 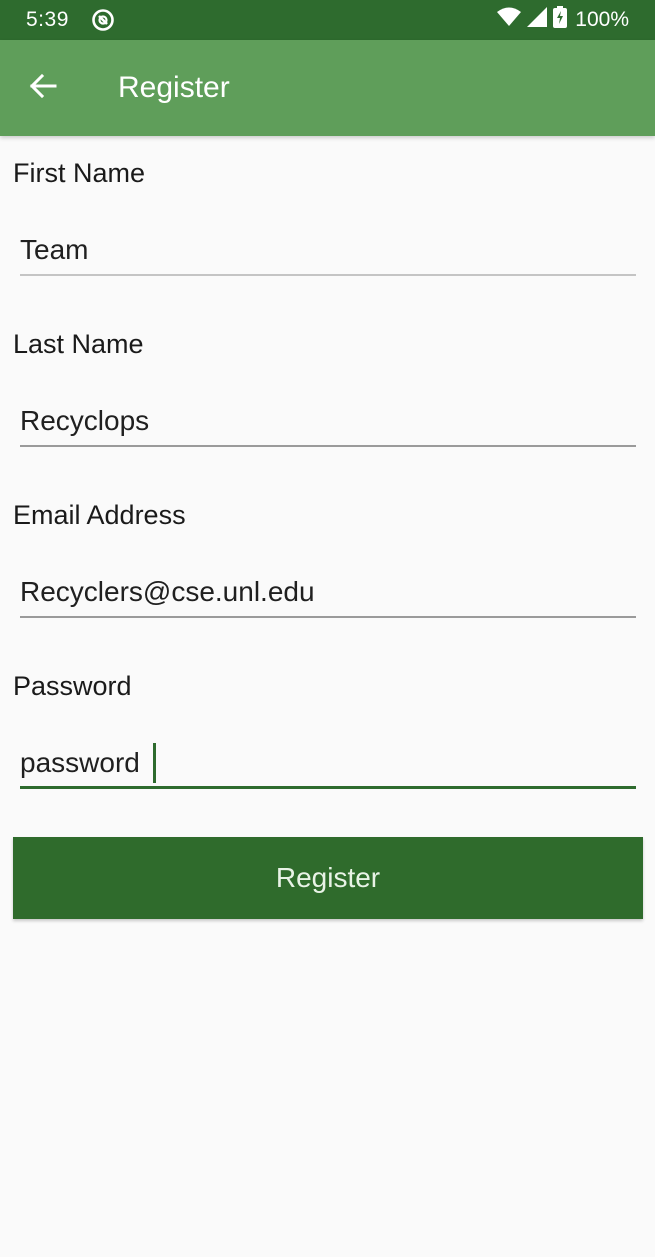 I want to click on email-label: Email Address, so click(x=99, y=515).